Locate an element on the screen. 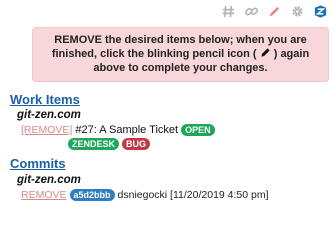 The image size is (335, 240). status-badge: OPEN is located at coordinates (198, 130).